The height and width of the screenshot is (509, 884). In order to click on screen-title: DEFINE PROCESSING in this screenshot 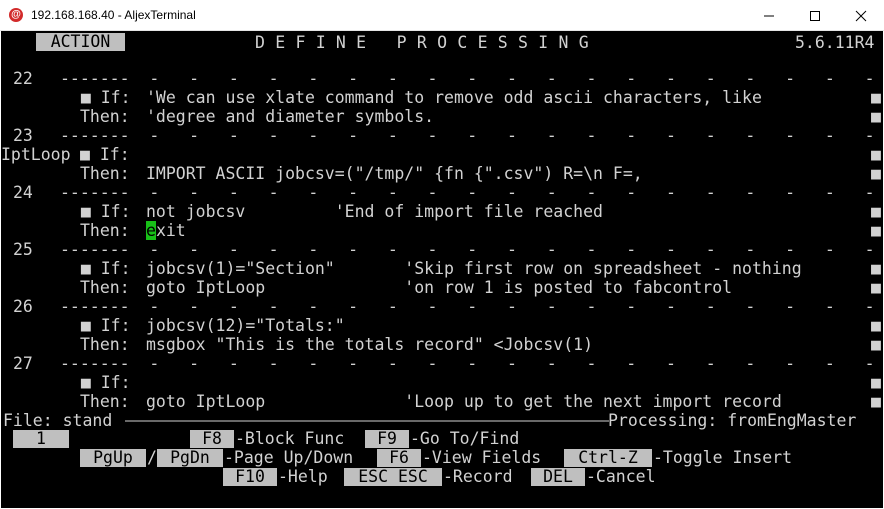, I will do `click(427, 42)`.